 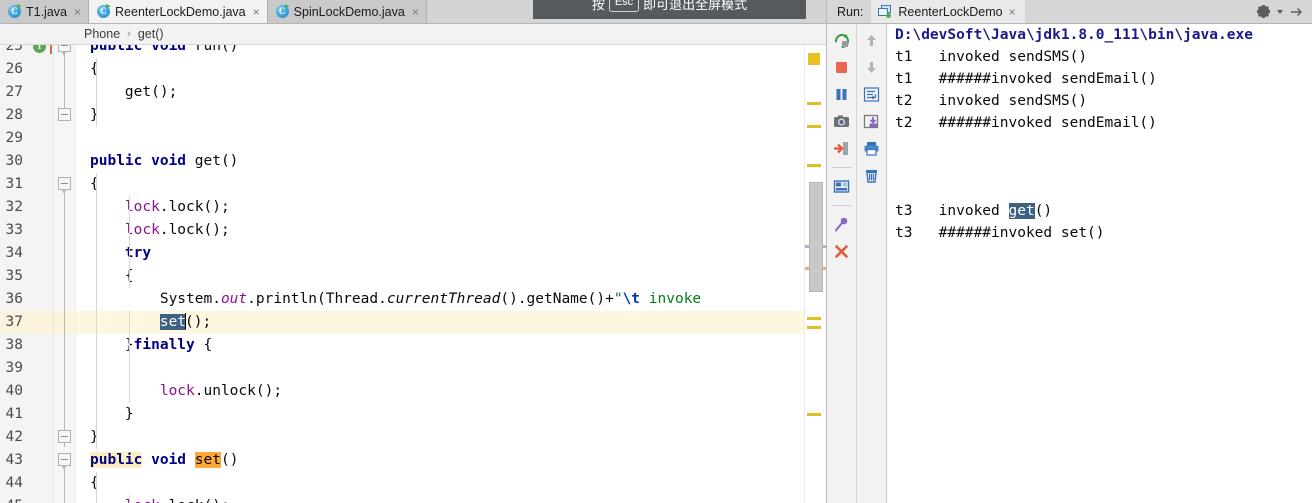 I want to click on code-token: void, so click(x=168, y=460).